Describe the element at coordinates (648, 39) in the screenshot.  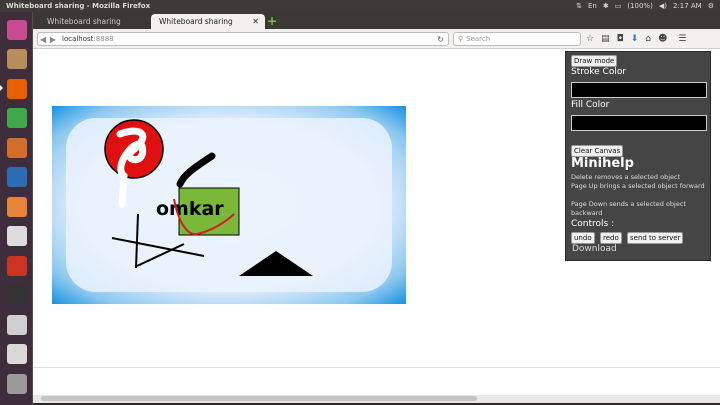
I see `home-icon: ⌂` at that location.